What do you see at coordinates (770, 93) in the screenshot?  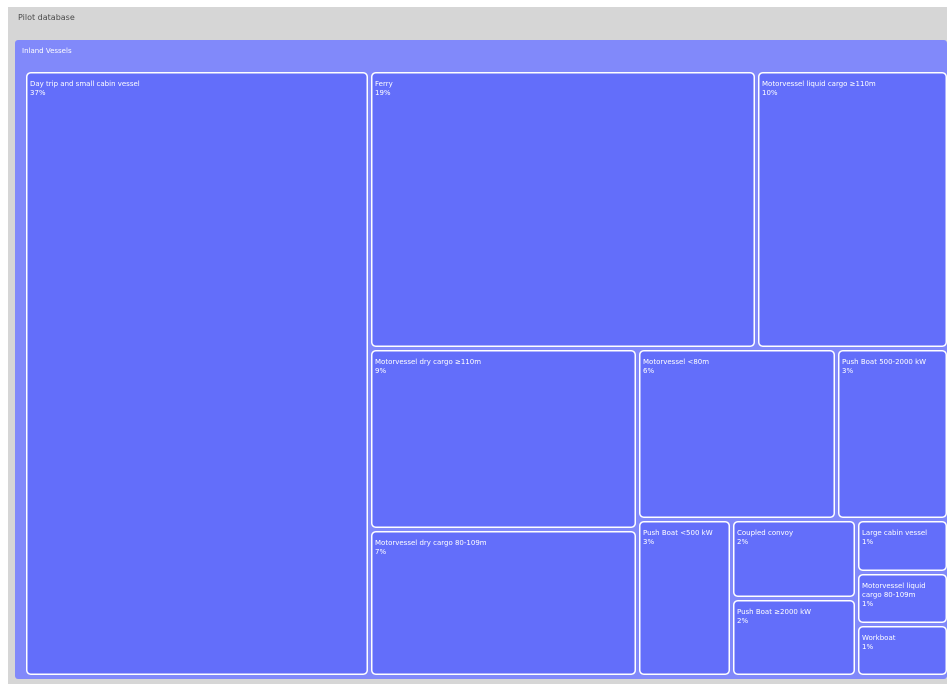 I see `treemap-tile-percent-motorvessel-liquid-cargo-110m: 10%` at bounding box center [770, 93].